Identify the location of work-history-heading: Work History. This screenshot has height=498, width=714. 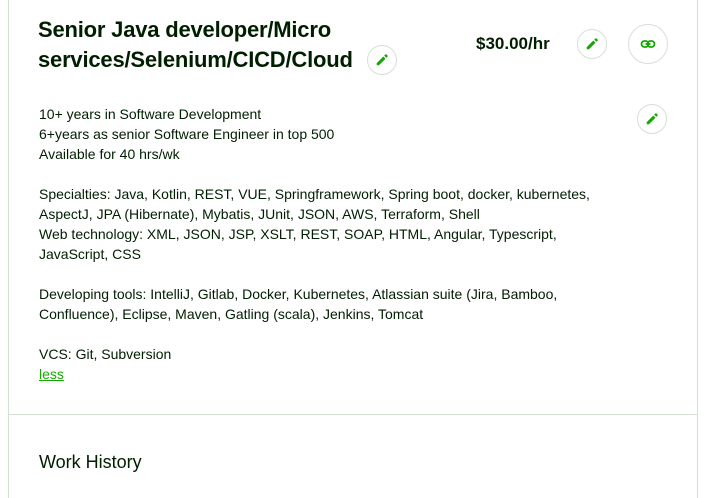
(90, 462).